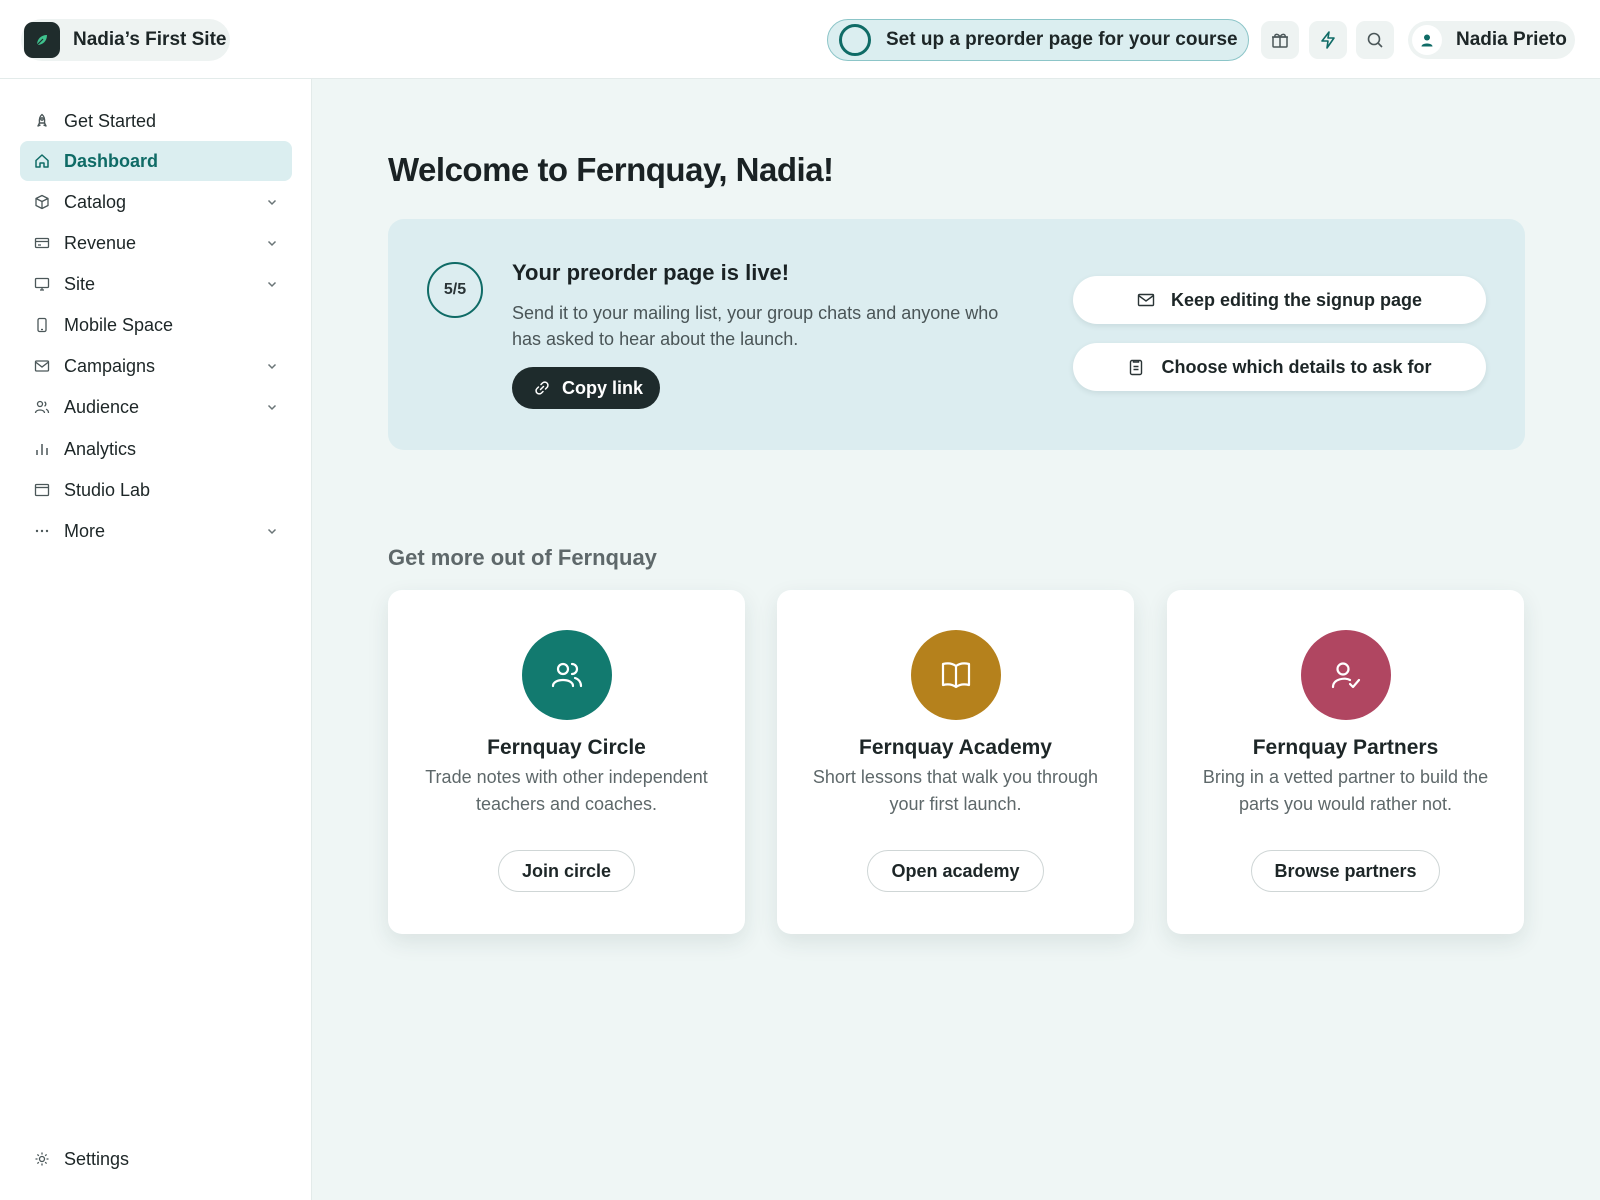  Describe the element at coordinates (855, 40) in the screenshot. I see `task-progress-ring` at that location.